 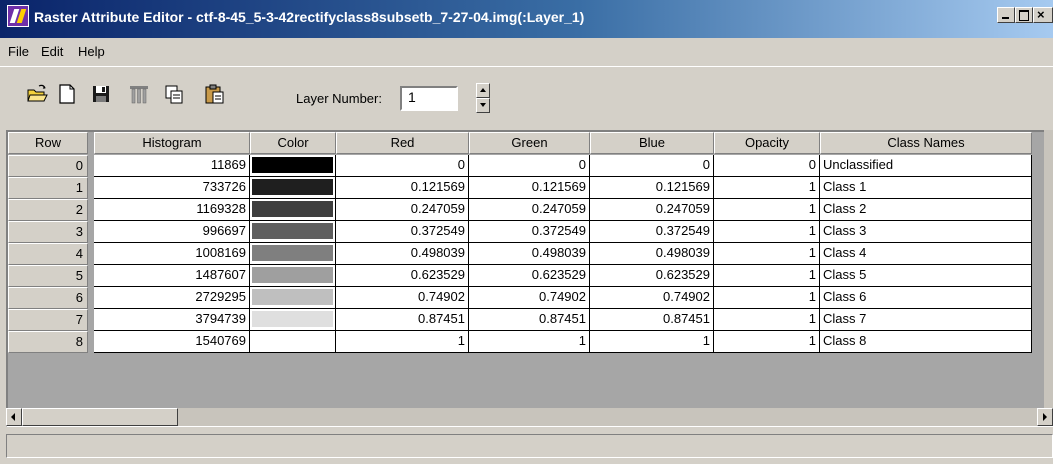 I want to click on header-histogram: Histogram, so click(x=172, y=143).